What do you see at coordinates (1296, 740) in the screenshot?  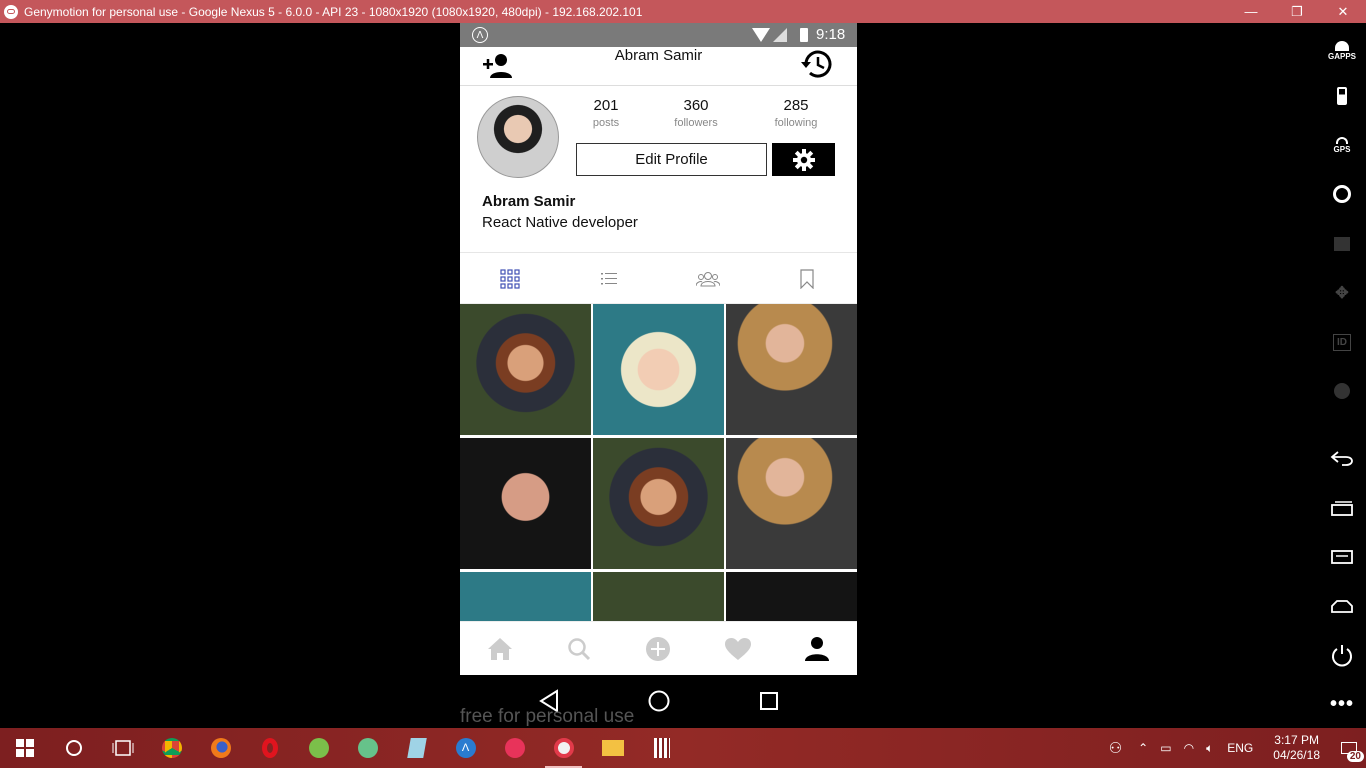 I see `clock-time: 3:17 PM` at bounding box center [1296, 740].